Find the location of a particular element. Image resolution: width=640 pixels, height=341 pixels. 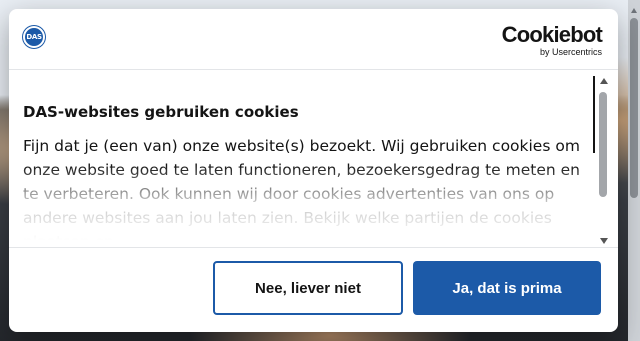

content-scroll-up-arrow-icon is located at coordinates (604, 81).